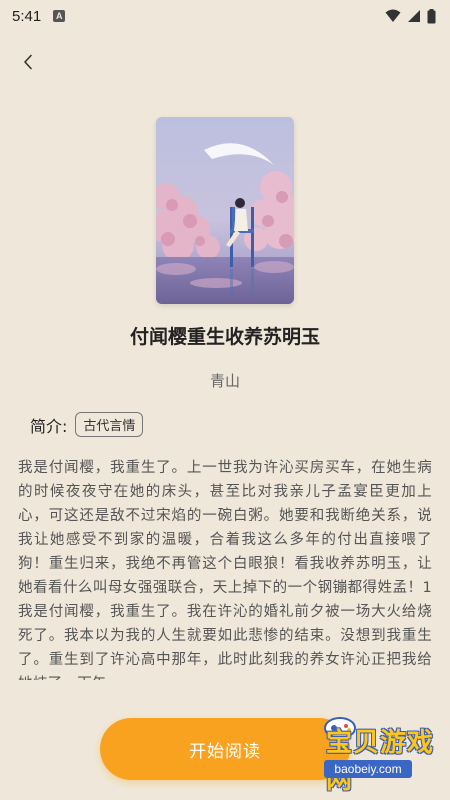 This screenshot has width=450, height=800. I want to click on cover-illustration, so click(225, 210).